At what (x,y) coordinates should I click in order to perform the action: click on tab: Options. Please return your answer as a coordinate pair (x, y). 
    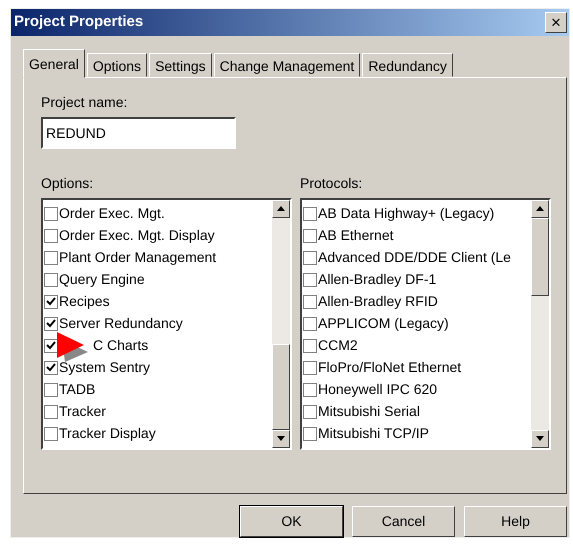
    Looking at the image, I should click on (117, 64).